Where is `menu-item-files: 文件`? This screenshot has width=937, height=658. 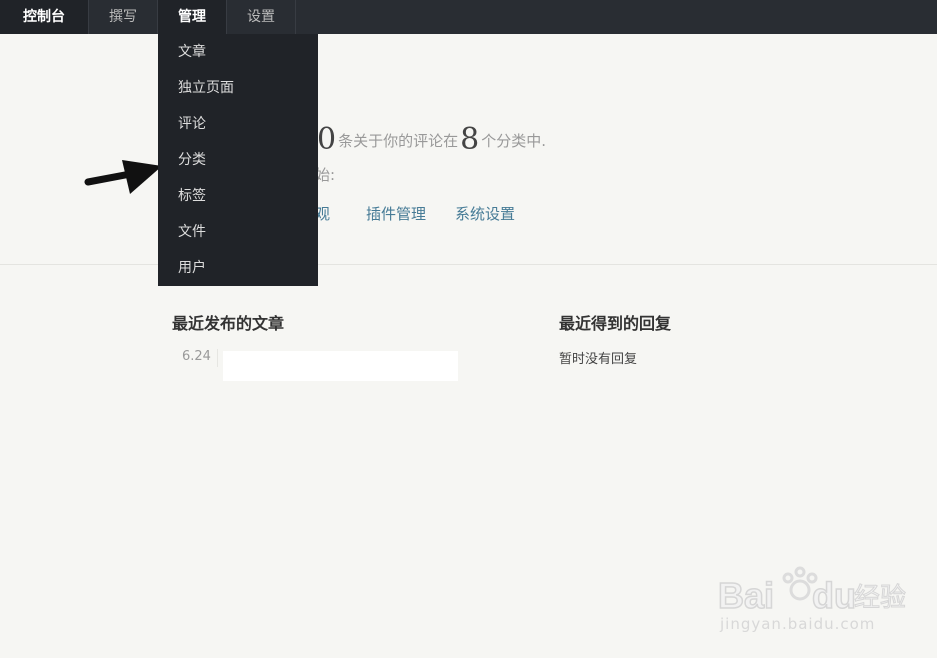
menu-item-files: 文件 is located at coordinates (238, 232).